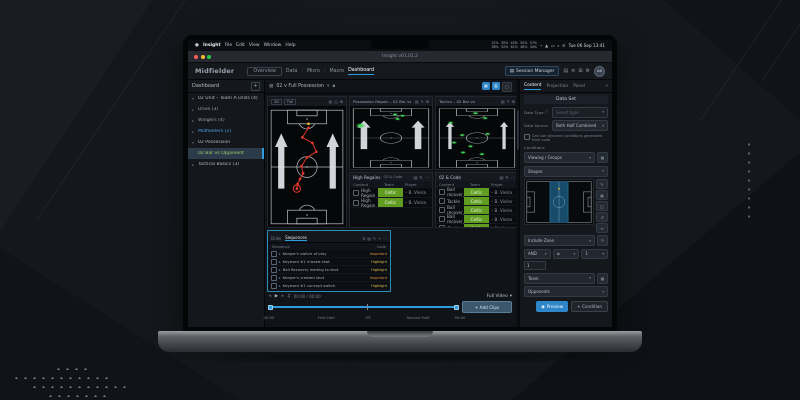 The height and width of the screenshot is (400, 800). Describe the element at coordinates (197, 45) in the screenshot. I see `apple-menu: ●` at that location.